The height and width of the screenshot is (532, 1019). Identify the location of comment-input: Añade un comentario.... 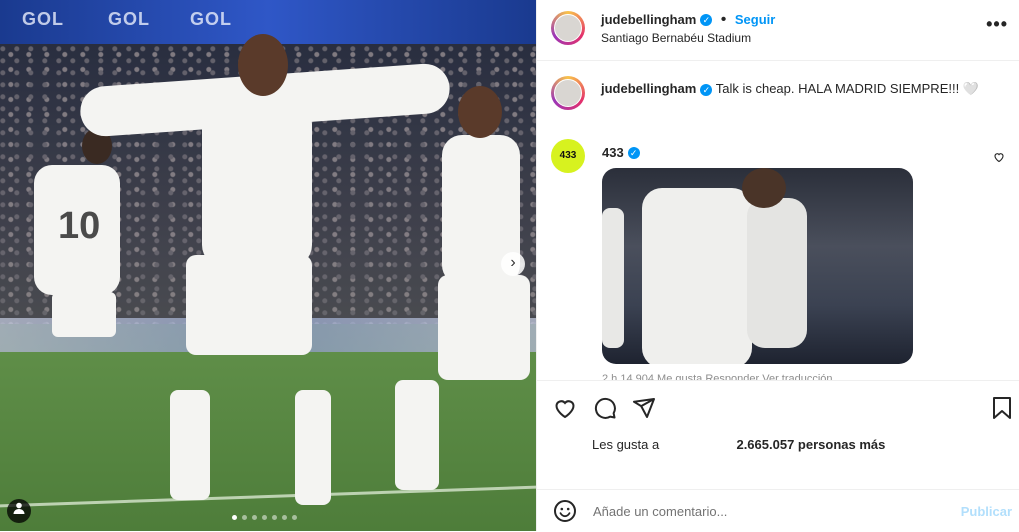
(660, 511).